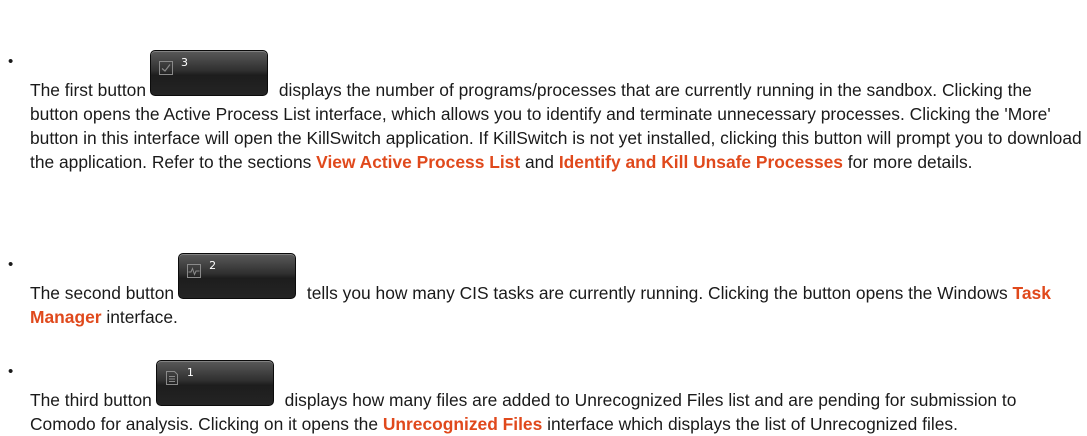 The width and height of the screenshot is (1087, 436). What do you see at coordinates (907, 162) in the screenshot?
I see `item-text-tail: for more details.` at bounding box center [907, 162].